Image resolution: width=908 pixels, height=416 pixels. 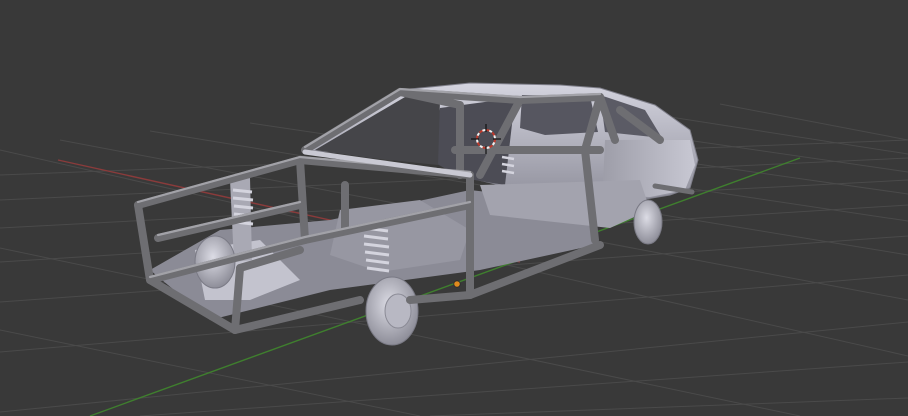 What do you see at coordinates (457, 284) in the screenshot?
I see `object-origin-icon` at bounding box center [457, 284].